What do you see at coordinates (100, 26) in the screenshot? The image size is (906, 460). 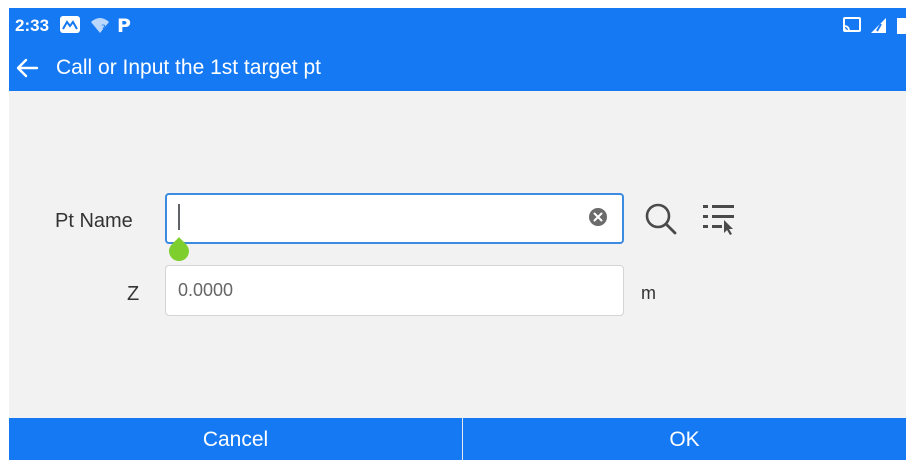 I see `wifi-icon: ?` at bounding box center [100, 26].